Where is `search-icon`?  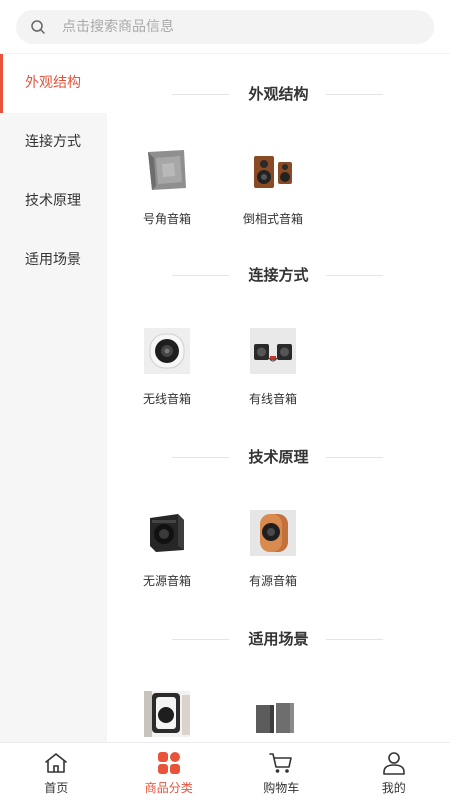 search-icon is located at coordinates (38, 27).